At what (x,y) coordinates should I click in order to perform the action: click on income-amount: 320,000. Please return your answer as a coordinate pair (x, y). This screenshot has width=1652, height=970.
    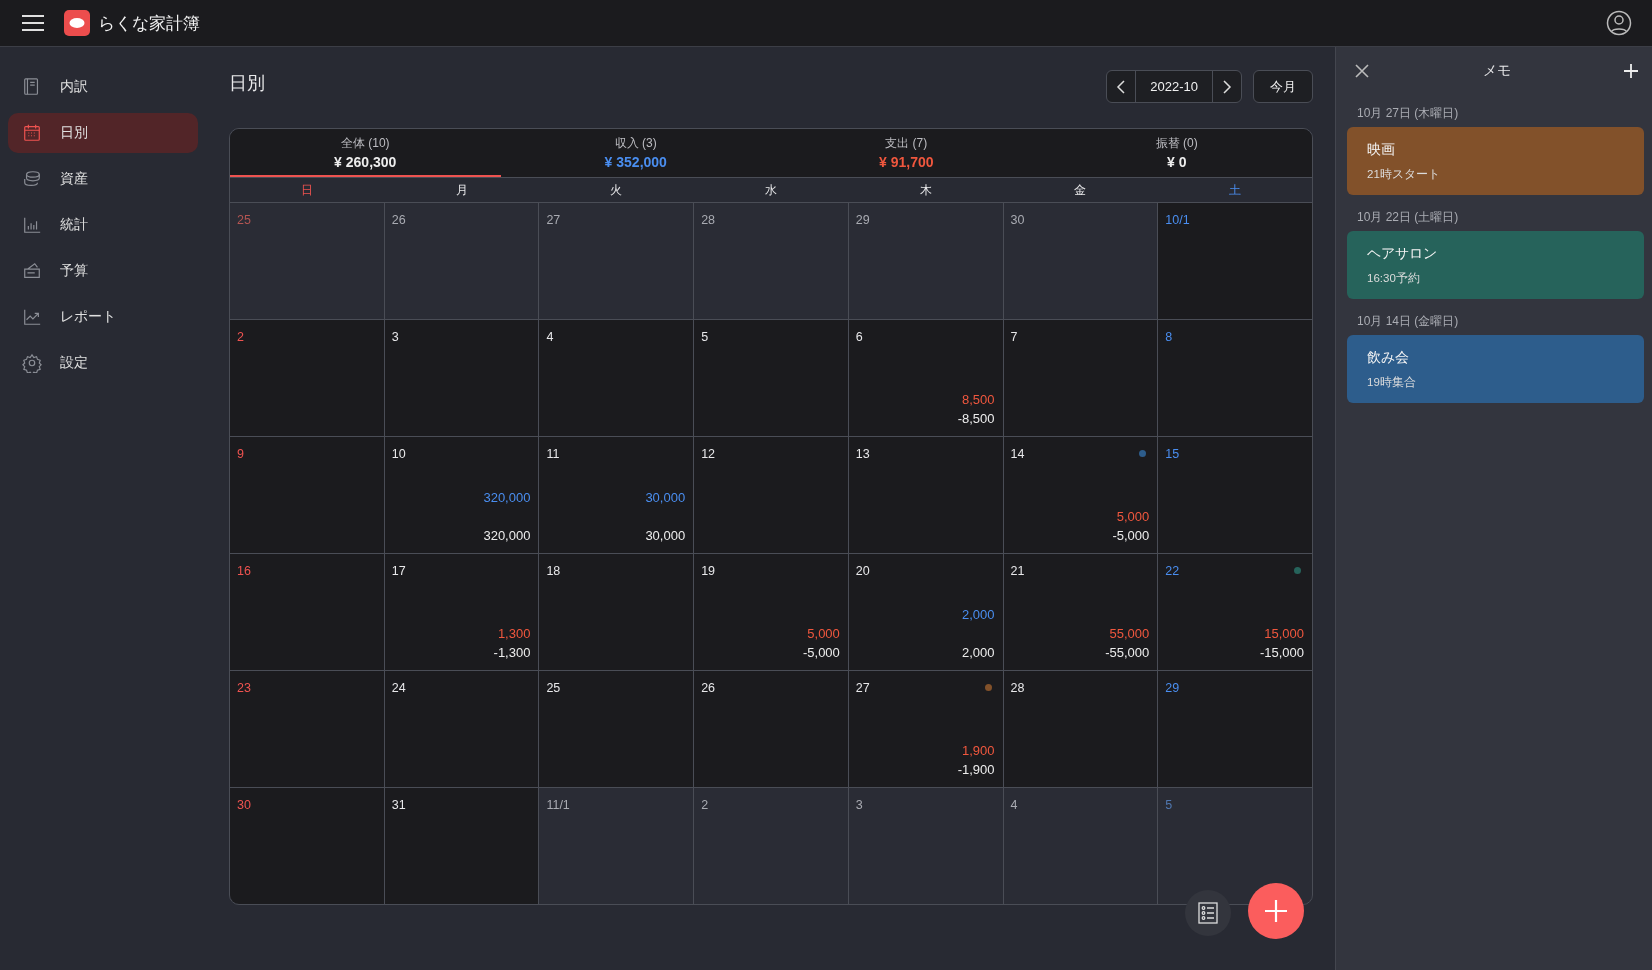
    Looking at the image, I should click on (507, 498).